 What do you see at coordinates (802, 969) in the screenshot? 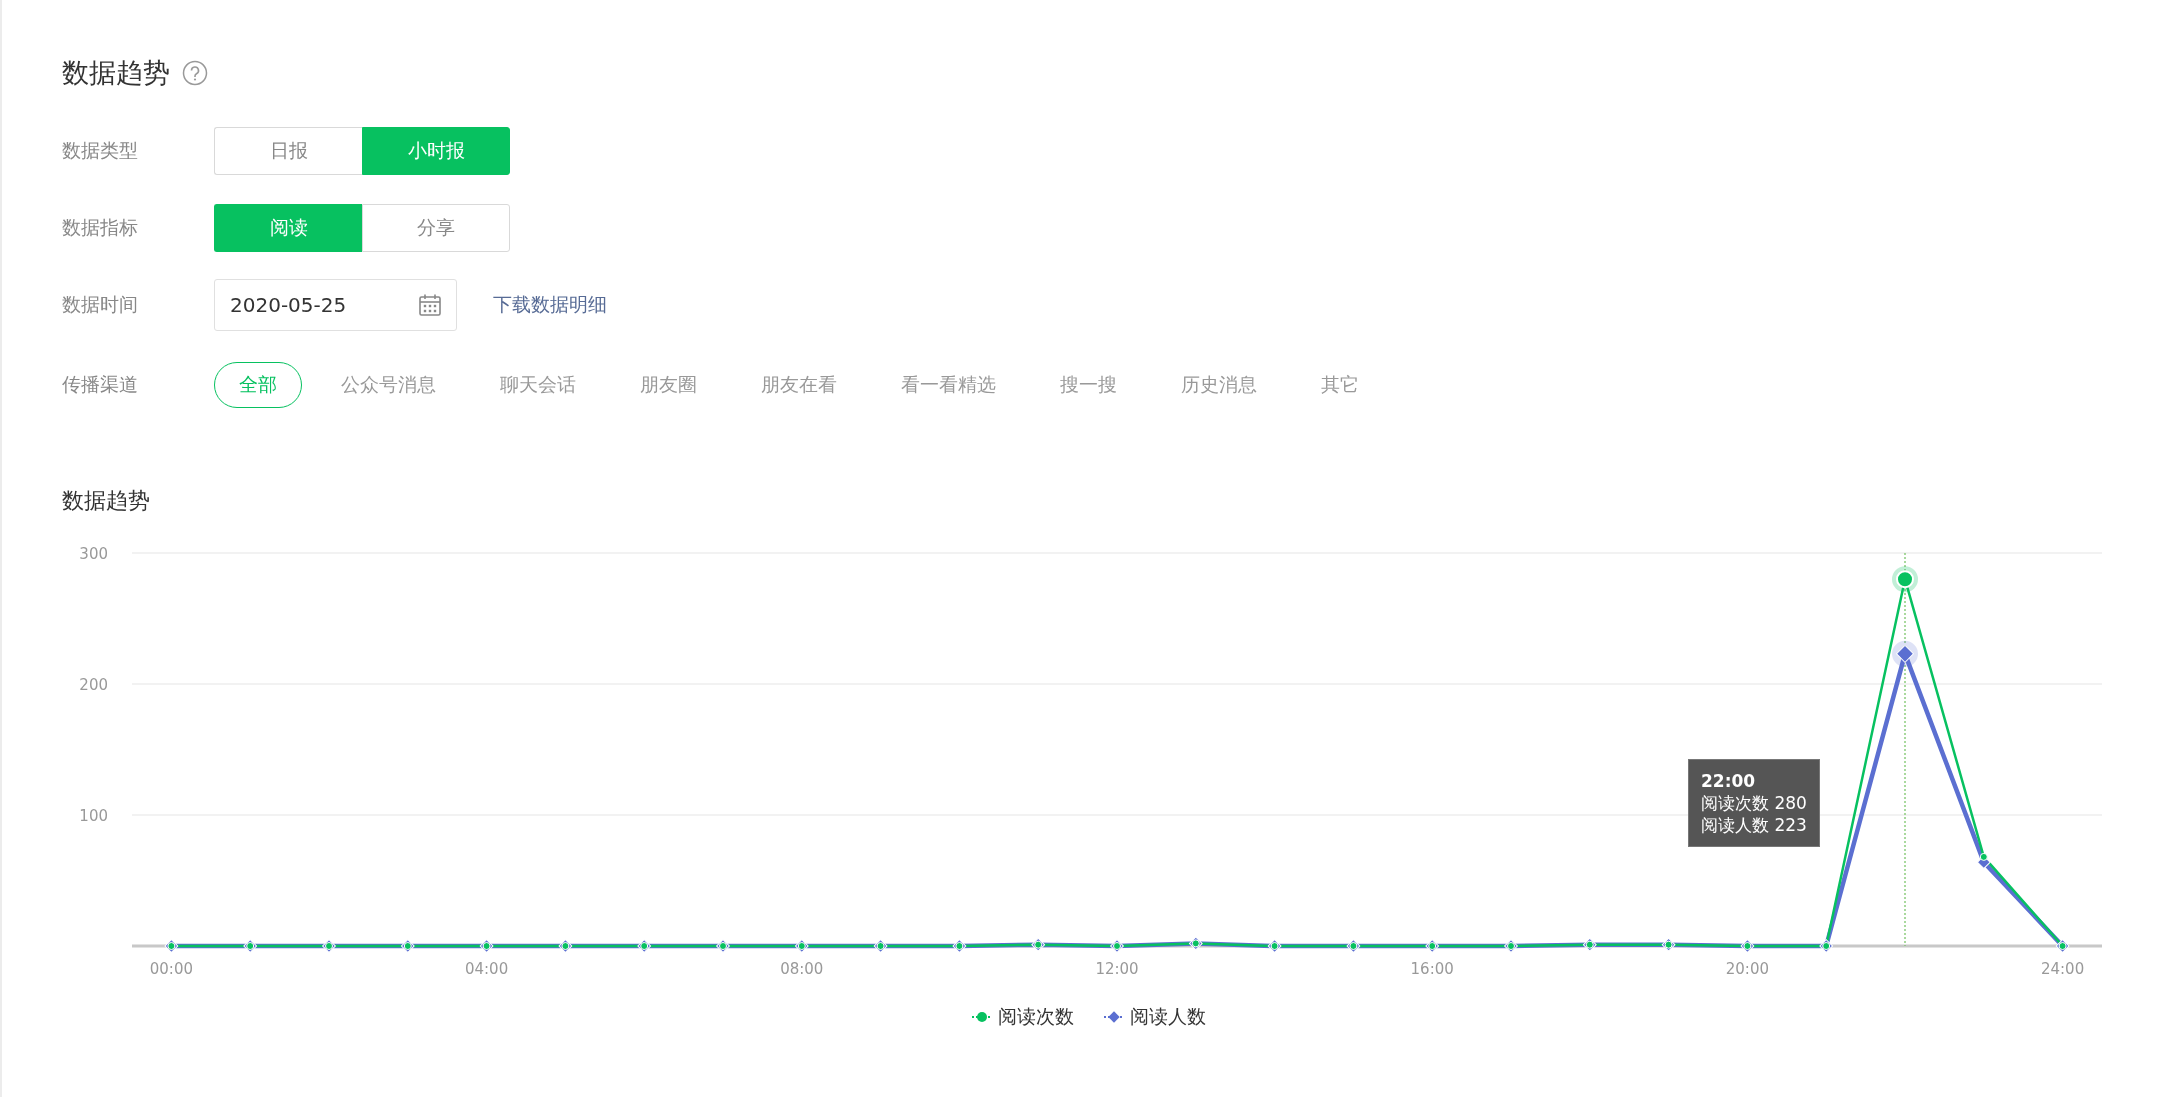
I see `x-axis-label: 08:00` at bounding box center [802, 969].